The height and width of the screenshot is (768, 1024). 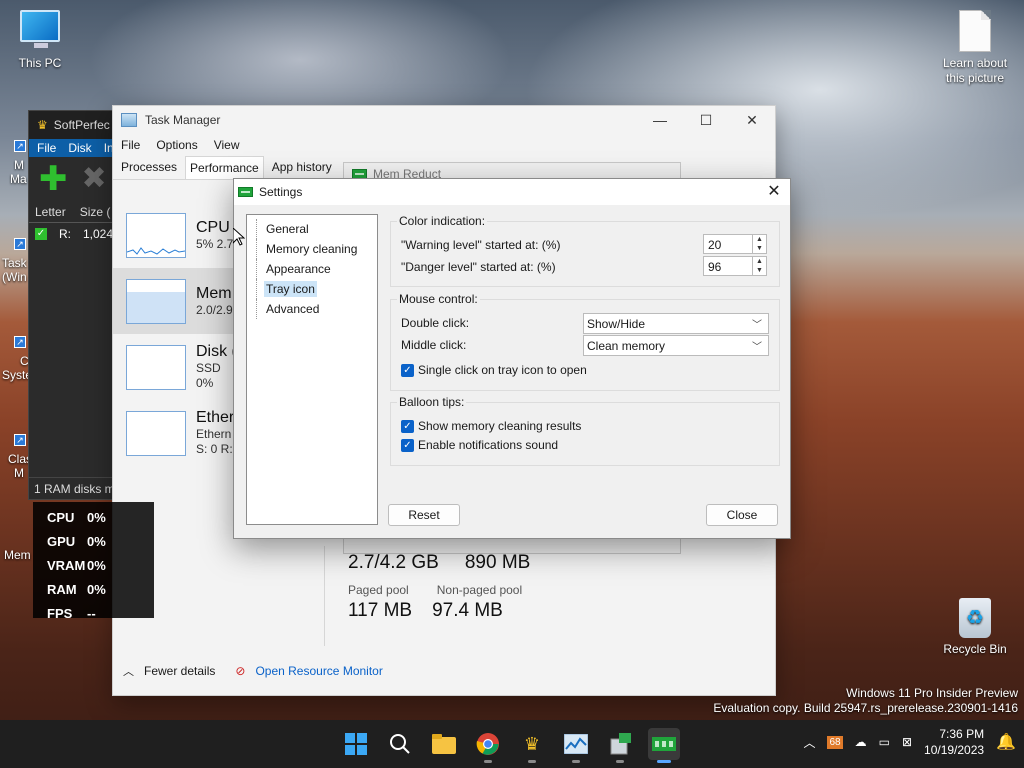 I want to click on perf-item-name: CPU, so click(x=213, y=227).